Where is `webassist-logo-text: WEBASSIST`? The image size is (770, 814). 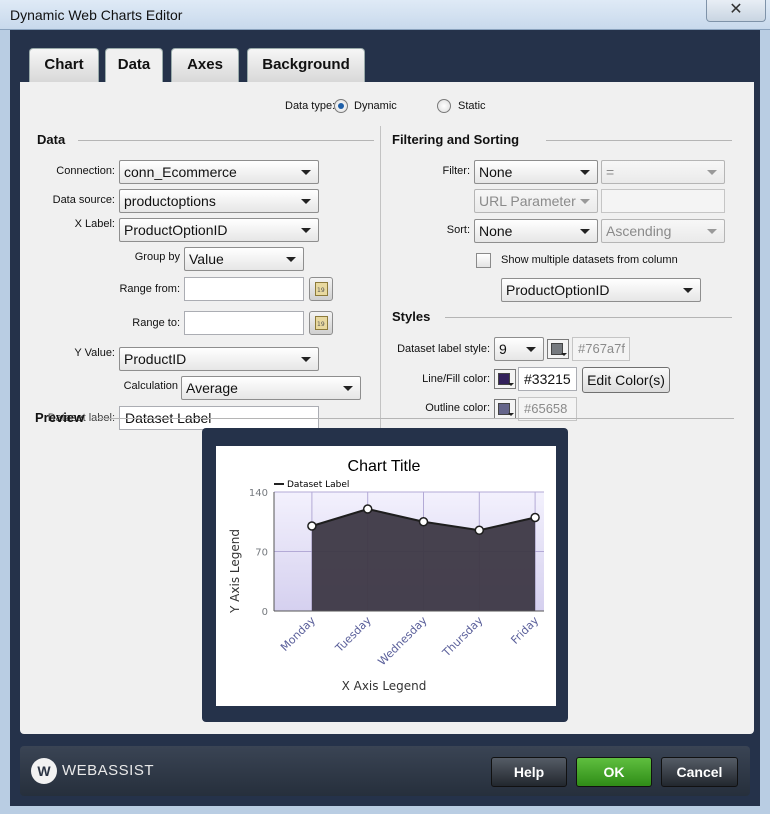 webassist-logo-text: WEBASSIST is located at coordinates (108, 770).